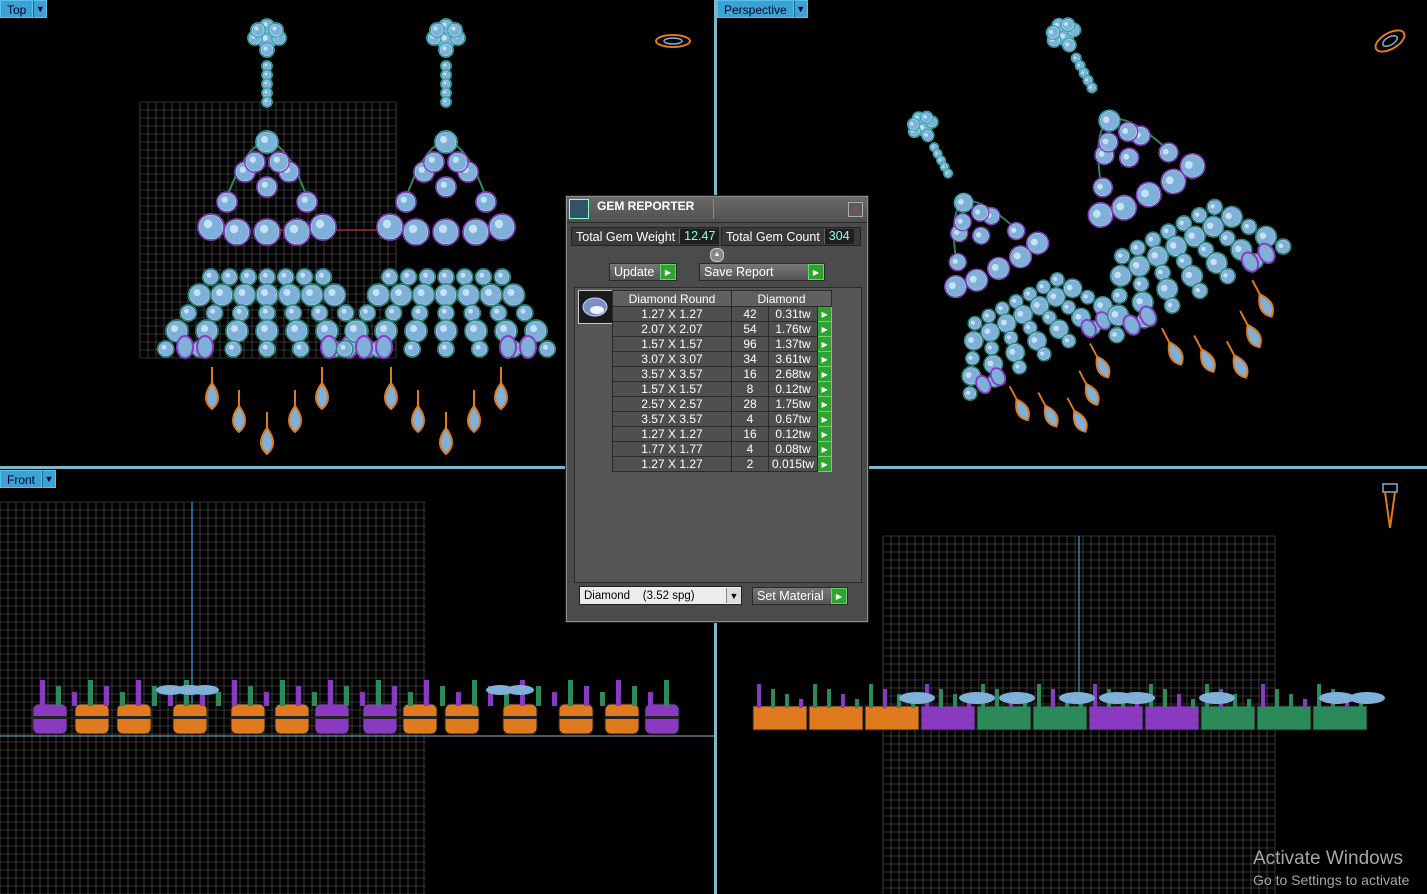  Describe the element at coordinates (790, 596) in the screenshot. I see `set-material-button-label: Set Material` at that location.